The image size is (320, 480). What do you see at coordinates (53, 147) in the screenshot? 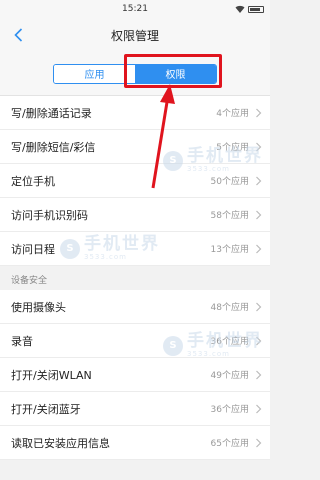
I see `permission-label: 写/删除短信/彩信` at bounding box center [53, 147].